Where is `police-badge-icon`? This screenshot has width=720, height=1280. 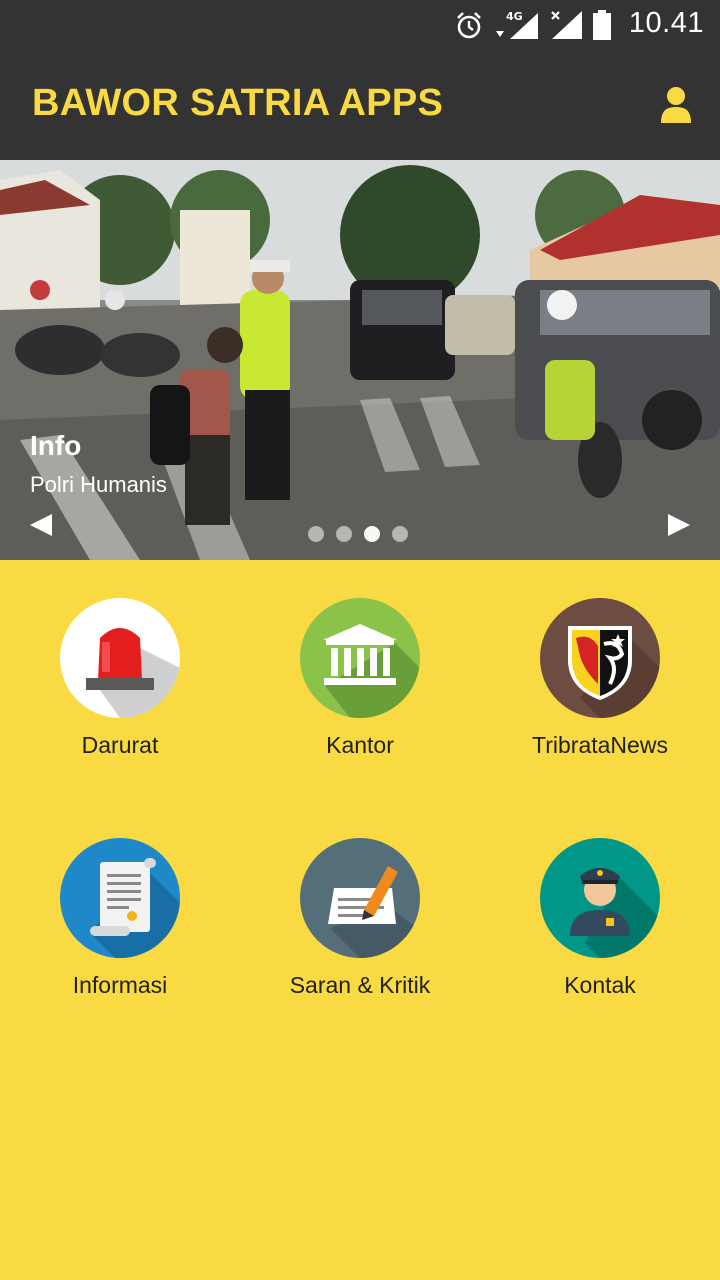
police-badge-icon is located at coordinates (600, 658).